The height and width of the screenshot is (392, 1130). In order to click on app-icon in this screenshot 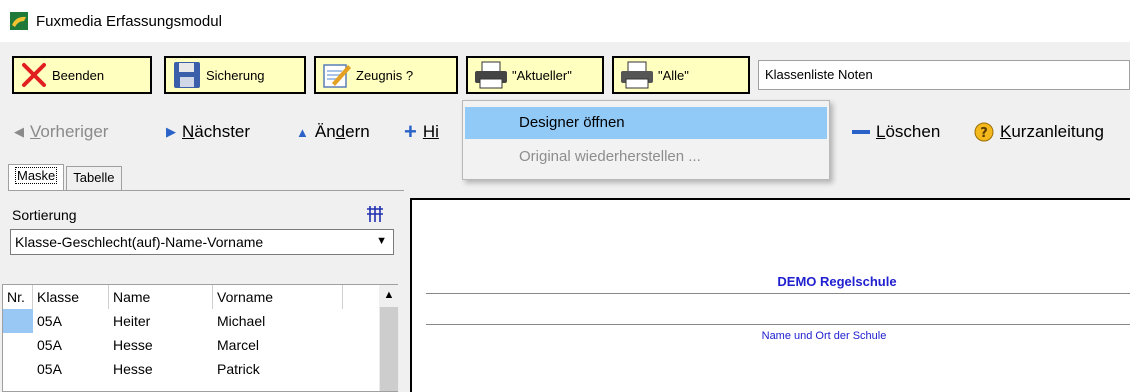, I will do `click(19, 21)`.